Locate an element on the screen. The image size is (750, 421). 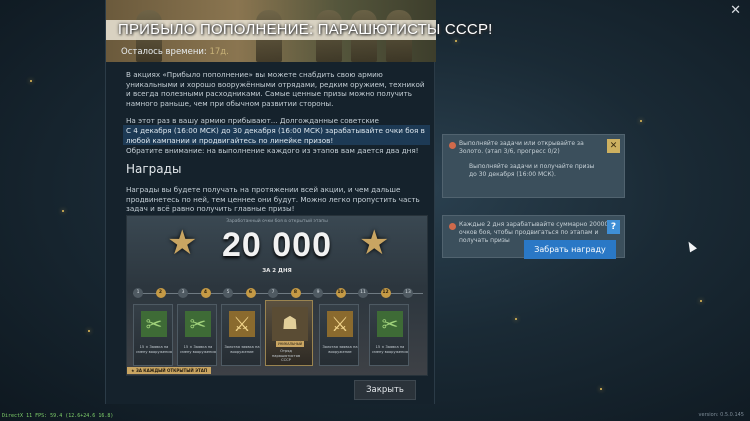
timer-value: 17д. is located at coordinates (219, 52).